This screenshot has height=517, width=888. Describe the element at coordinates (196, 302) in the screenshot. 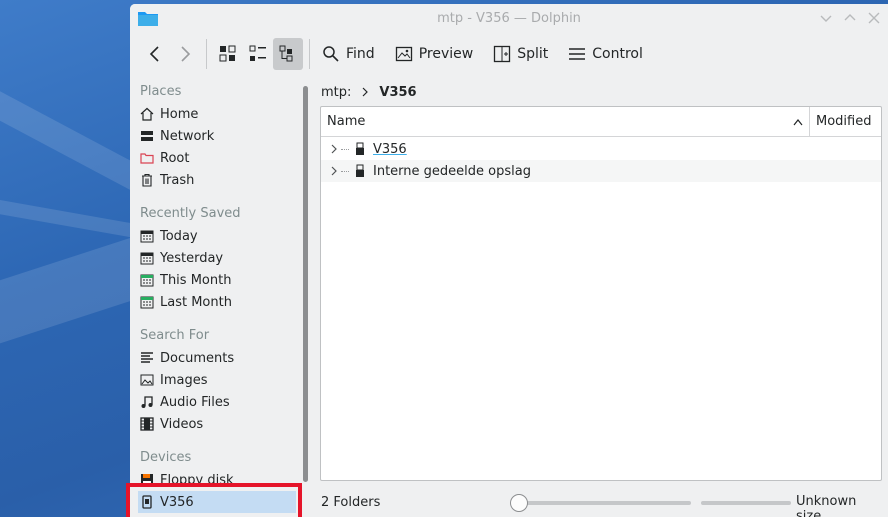

I see `recent-label: Last Month` at that location.